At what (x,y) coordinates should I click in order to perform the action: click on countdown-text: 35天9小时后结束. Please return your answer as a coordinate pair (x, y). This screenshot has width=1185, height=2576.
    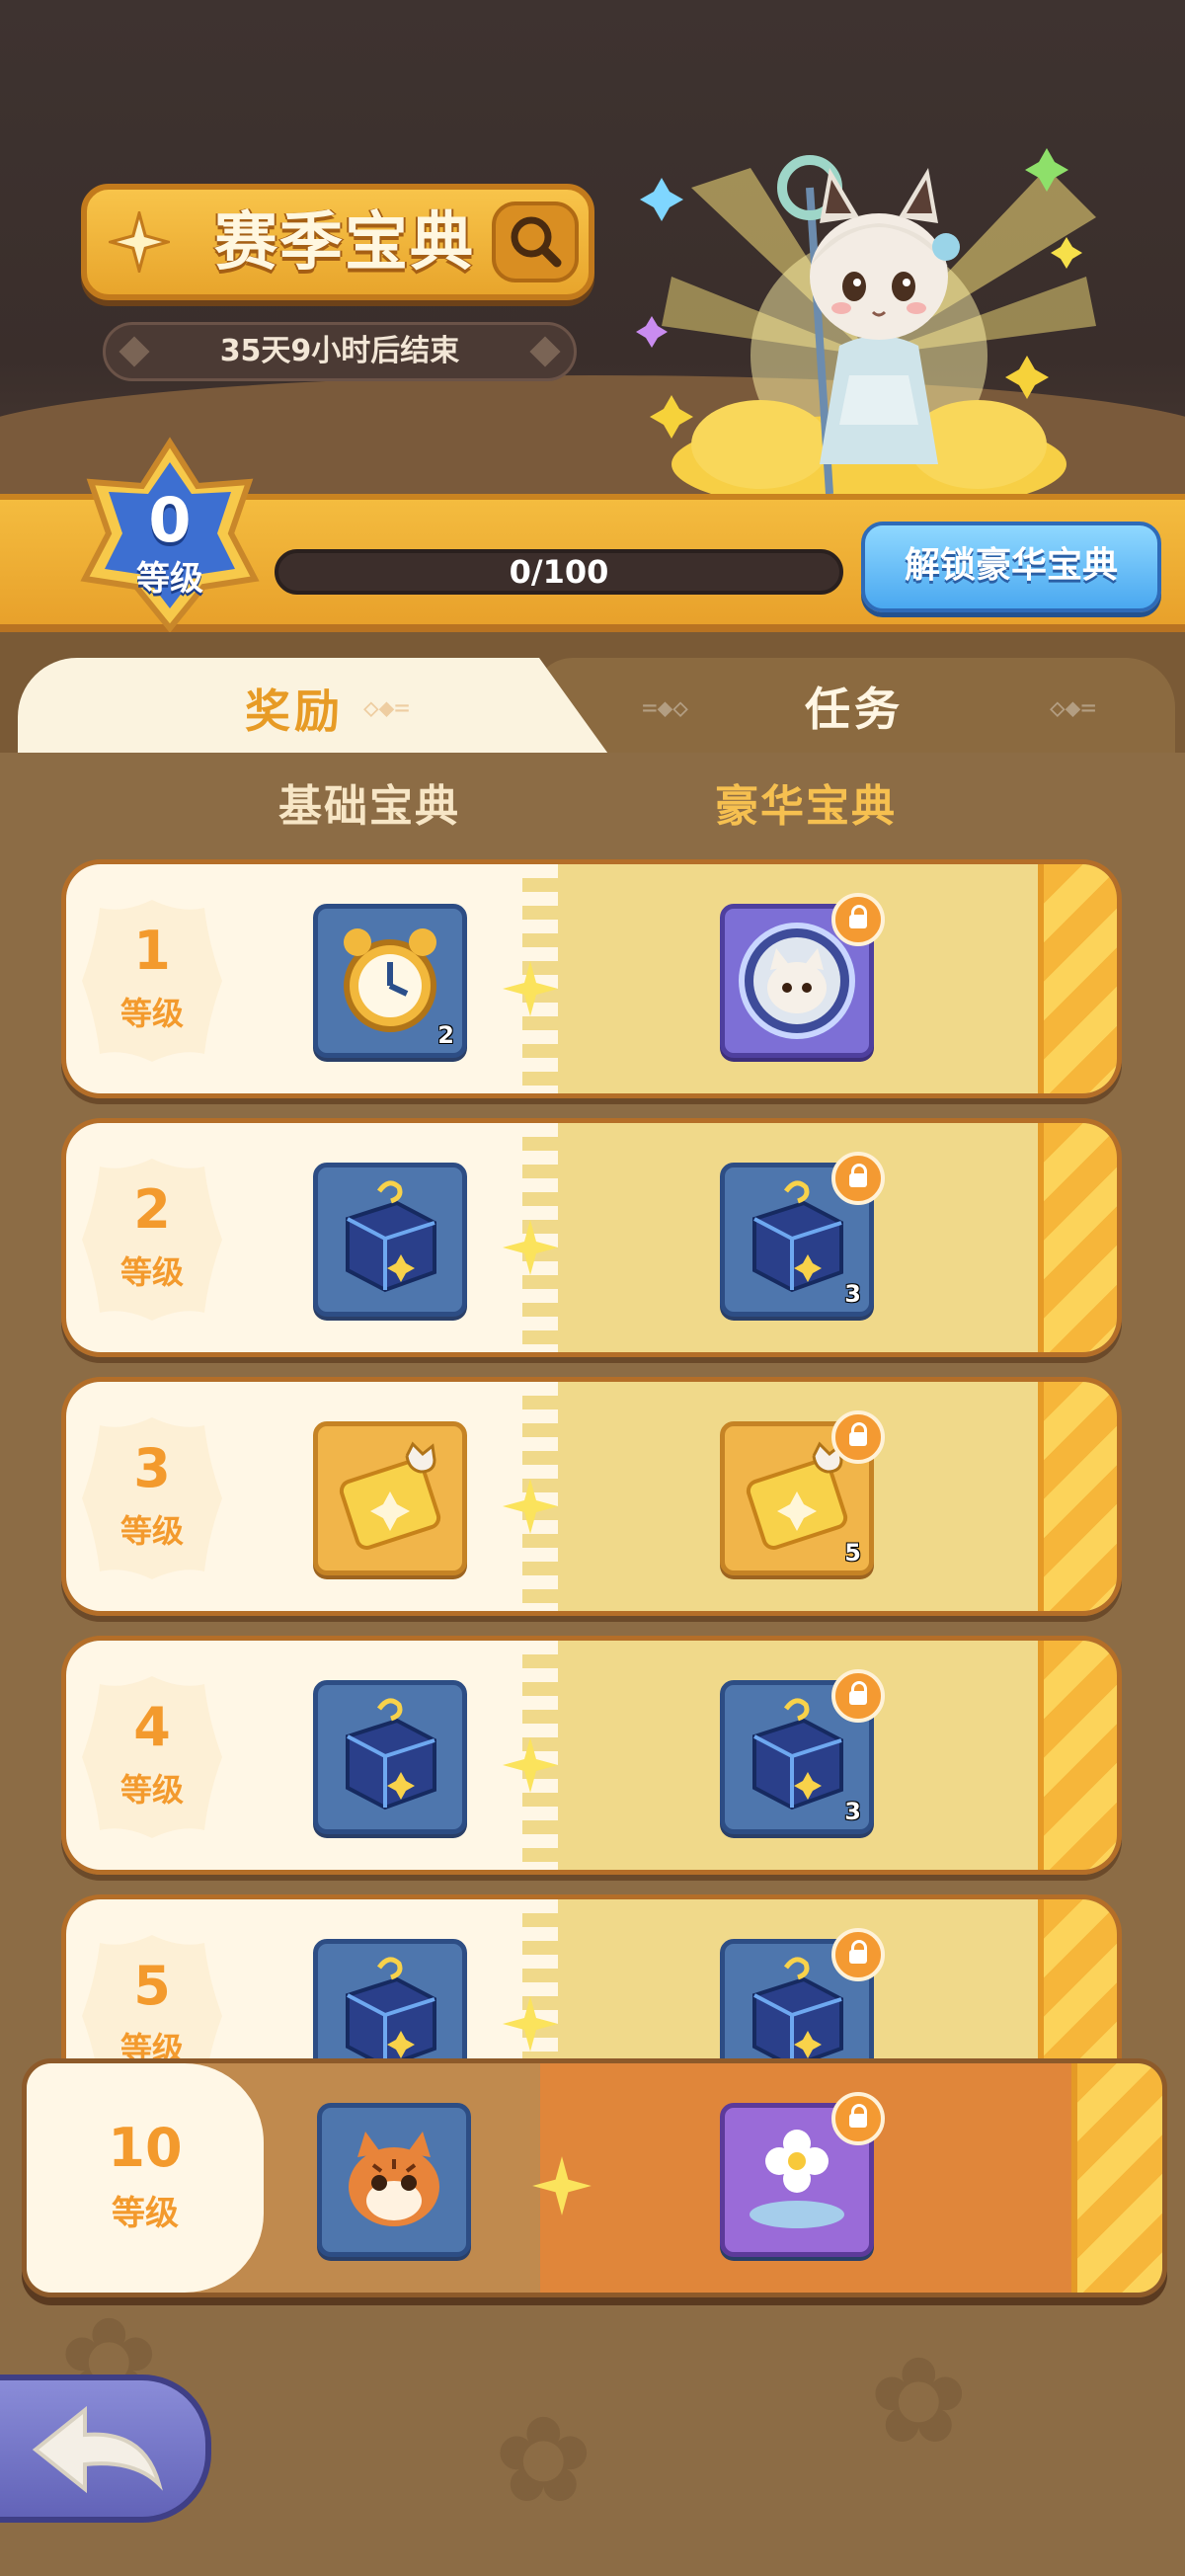
    Looking at the image, I should click on (340, 351).